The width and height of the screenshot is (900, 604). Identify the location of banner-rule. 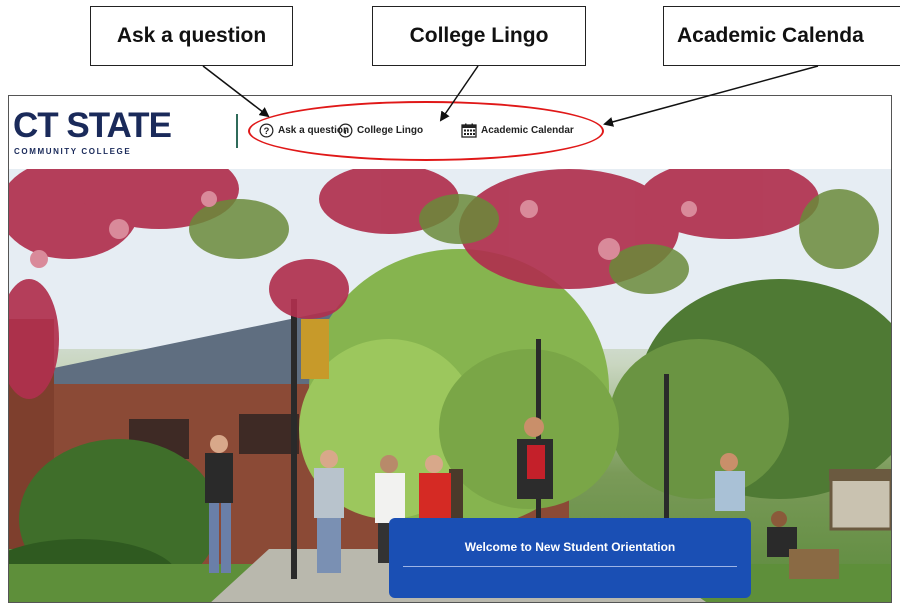
(570, 566).